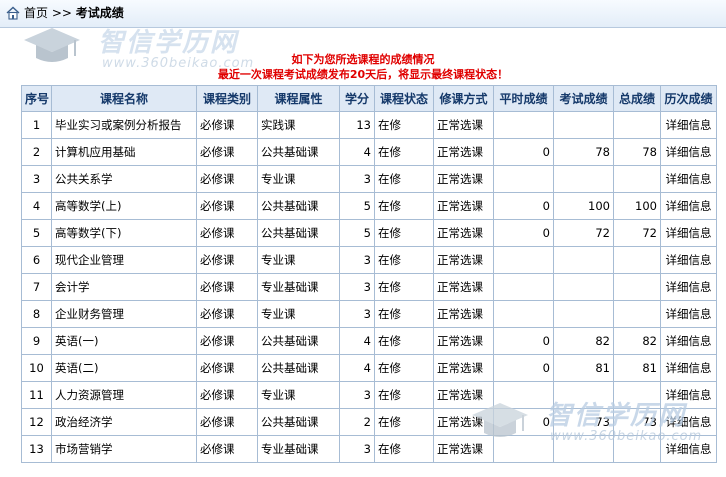 Image resolution: width=726 pixels, height=477 pixels. I want to click on table-row: 8 企业财务管理 必修课 专业课 3 在修 正常选课 详细信息, so click(369, 314).